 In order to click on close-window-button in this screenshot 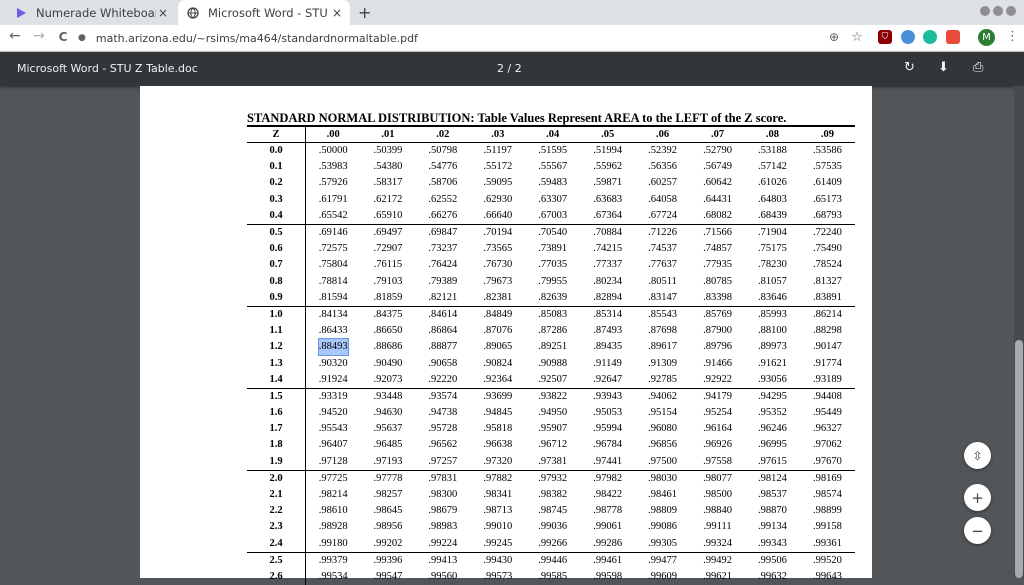, I will do `click(1011, 11)`.